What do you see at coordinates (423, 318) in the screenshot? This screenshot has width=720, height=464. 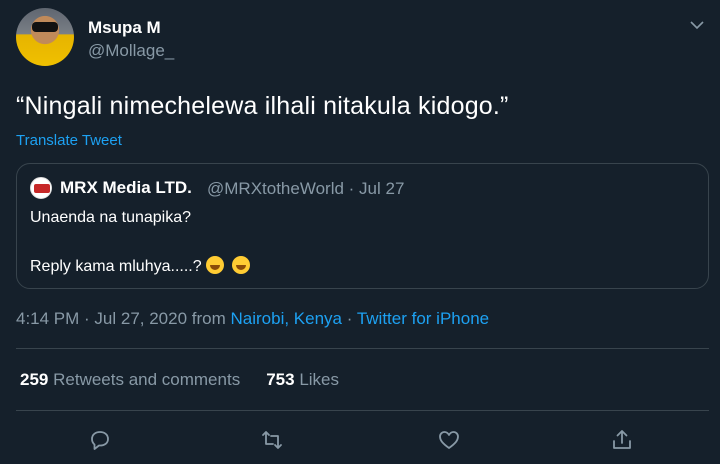 I see `source-link: Twitter for iPhone` at bounding box center [423, 318].